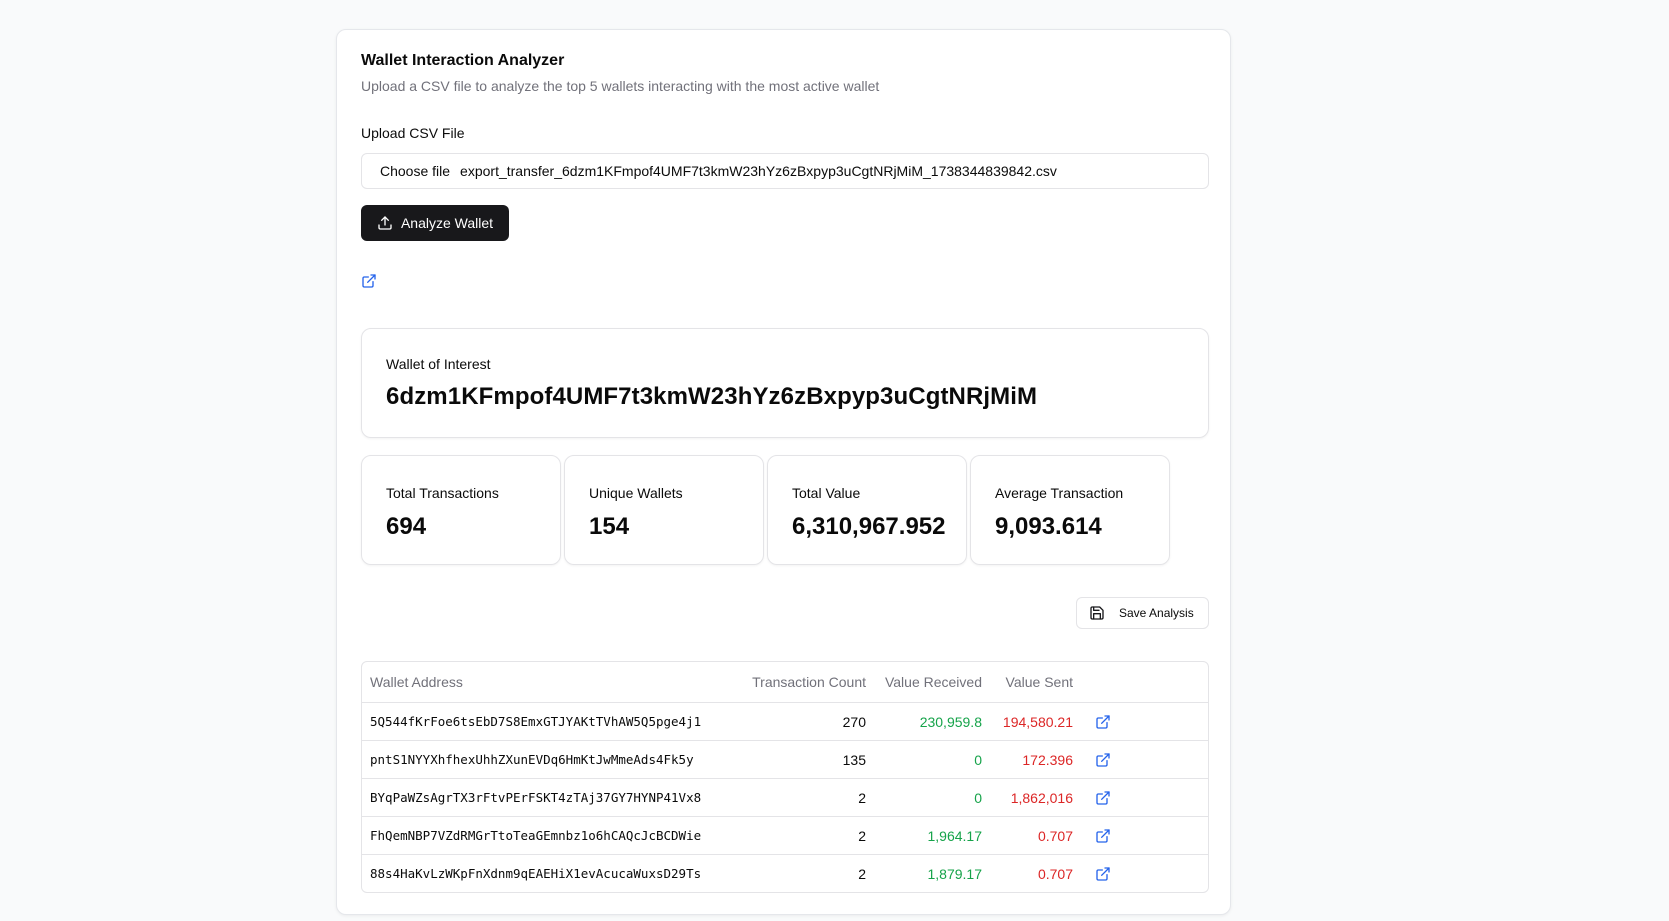 This screenshot has width=1669, height=921. Describe the element at coordinates (1097, 613) in the screenshot. I see `save-icon` at that location.